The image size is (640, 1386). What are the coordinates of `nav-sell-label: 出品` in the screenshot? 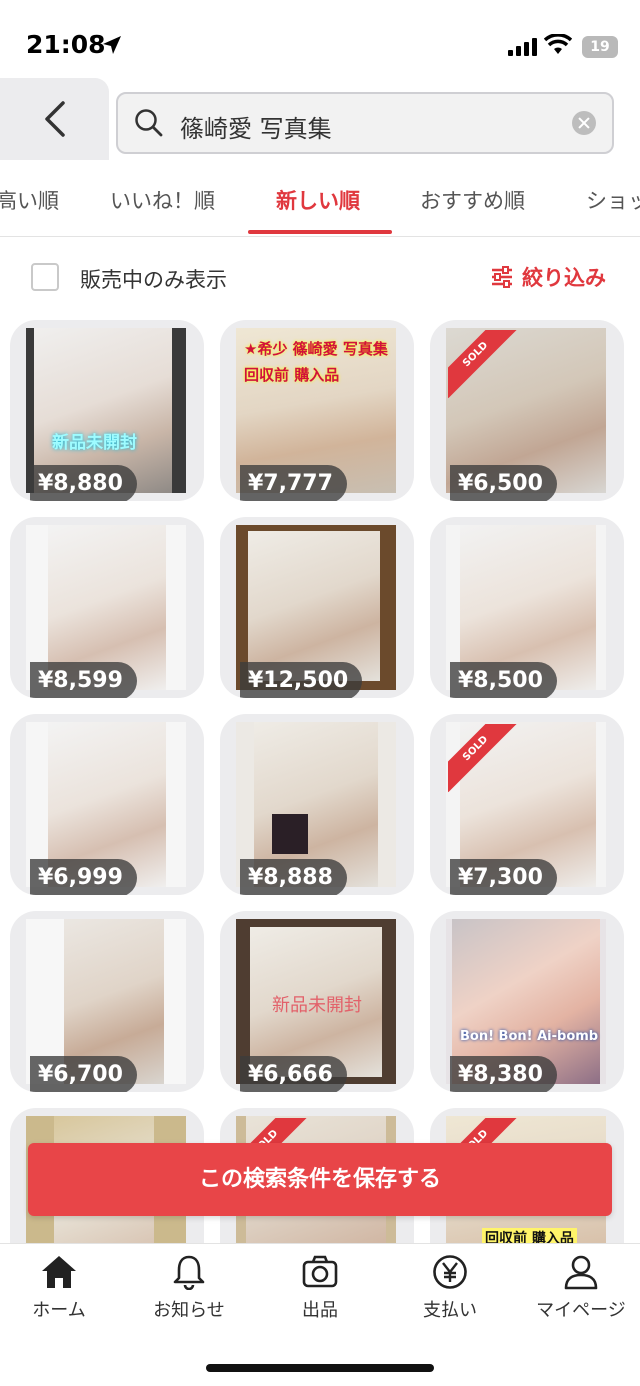 It's located at (320, 1310).